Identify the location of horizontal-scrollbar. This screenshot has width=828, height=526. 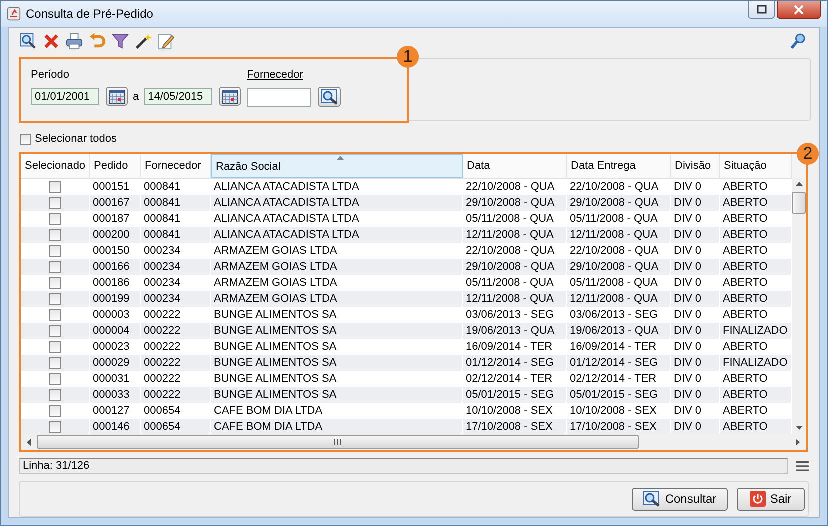
(413, 442).